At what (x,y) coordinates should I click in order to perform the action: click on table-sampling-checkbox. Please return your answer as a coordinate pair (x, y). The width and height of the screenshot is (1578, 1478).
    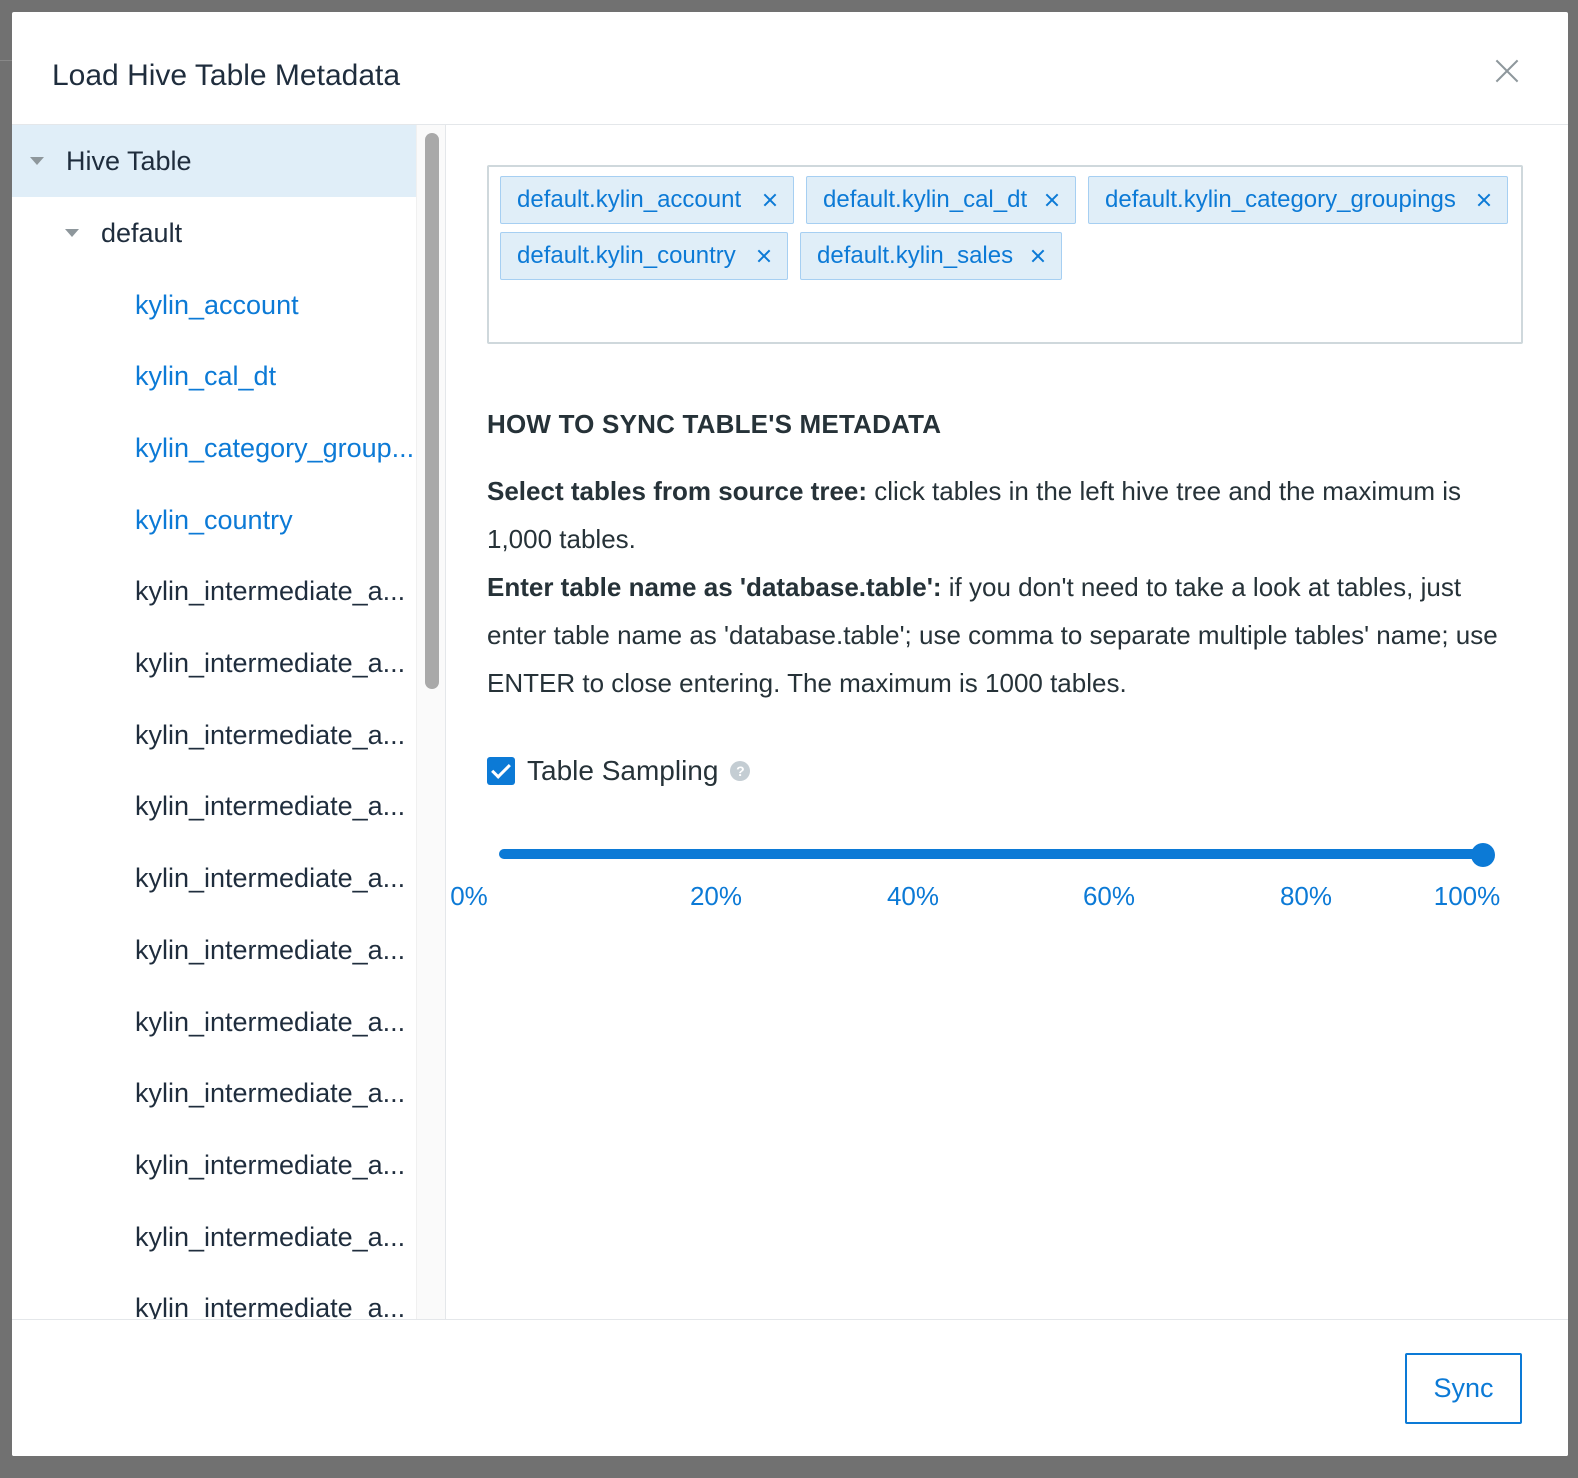
    Looking at the image, I should click on (501, 771).